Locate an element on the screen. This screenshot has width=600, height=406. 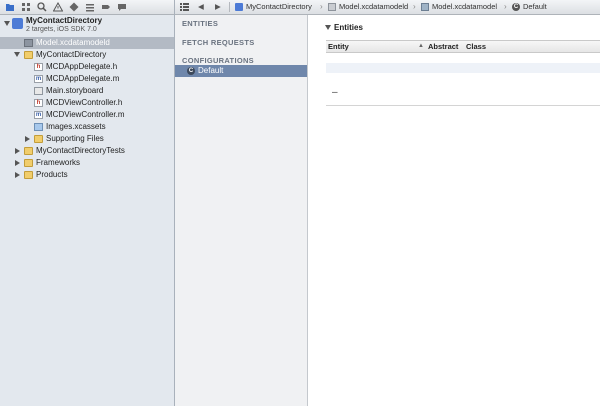
tree-item-group: MyContactDirectory is located at coordinates (87, 55).